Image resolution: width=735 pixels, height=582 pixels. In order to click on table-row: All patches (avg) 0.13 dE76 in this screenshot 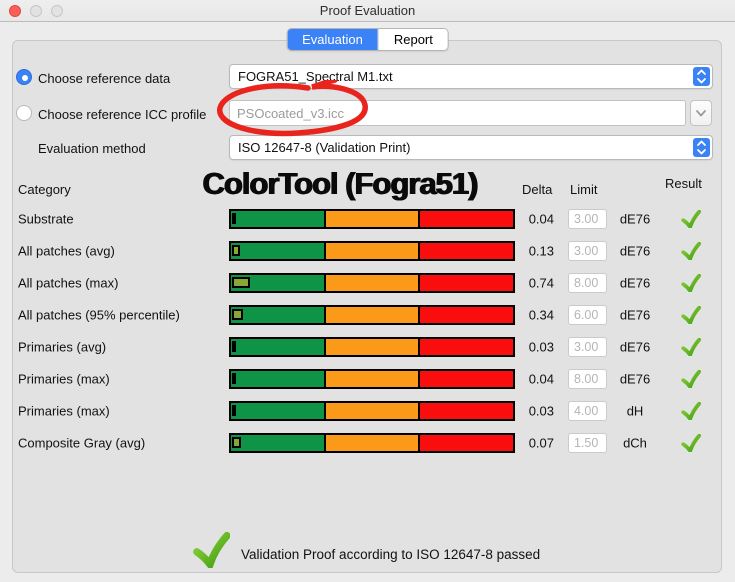, I will do `click(367, 251)`.